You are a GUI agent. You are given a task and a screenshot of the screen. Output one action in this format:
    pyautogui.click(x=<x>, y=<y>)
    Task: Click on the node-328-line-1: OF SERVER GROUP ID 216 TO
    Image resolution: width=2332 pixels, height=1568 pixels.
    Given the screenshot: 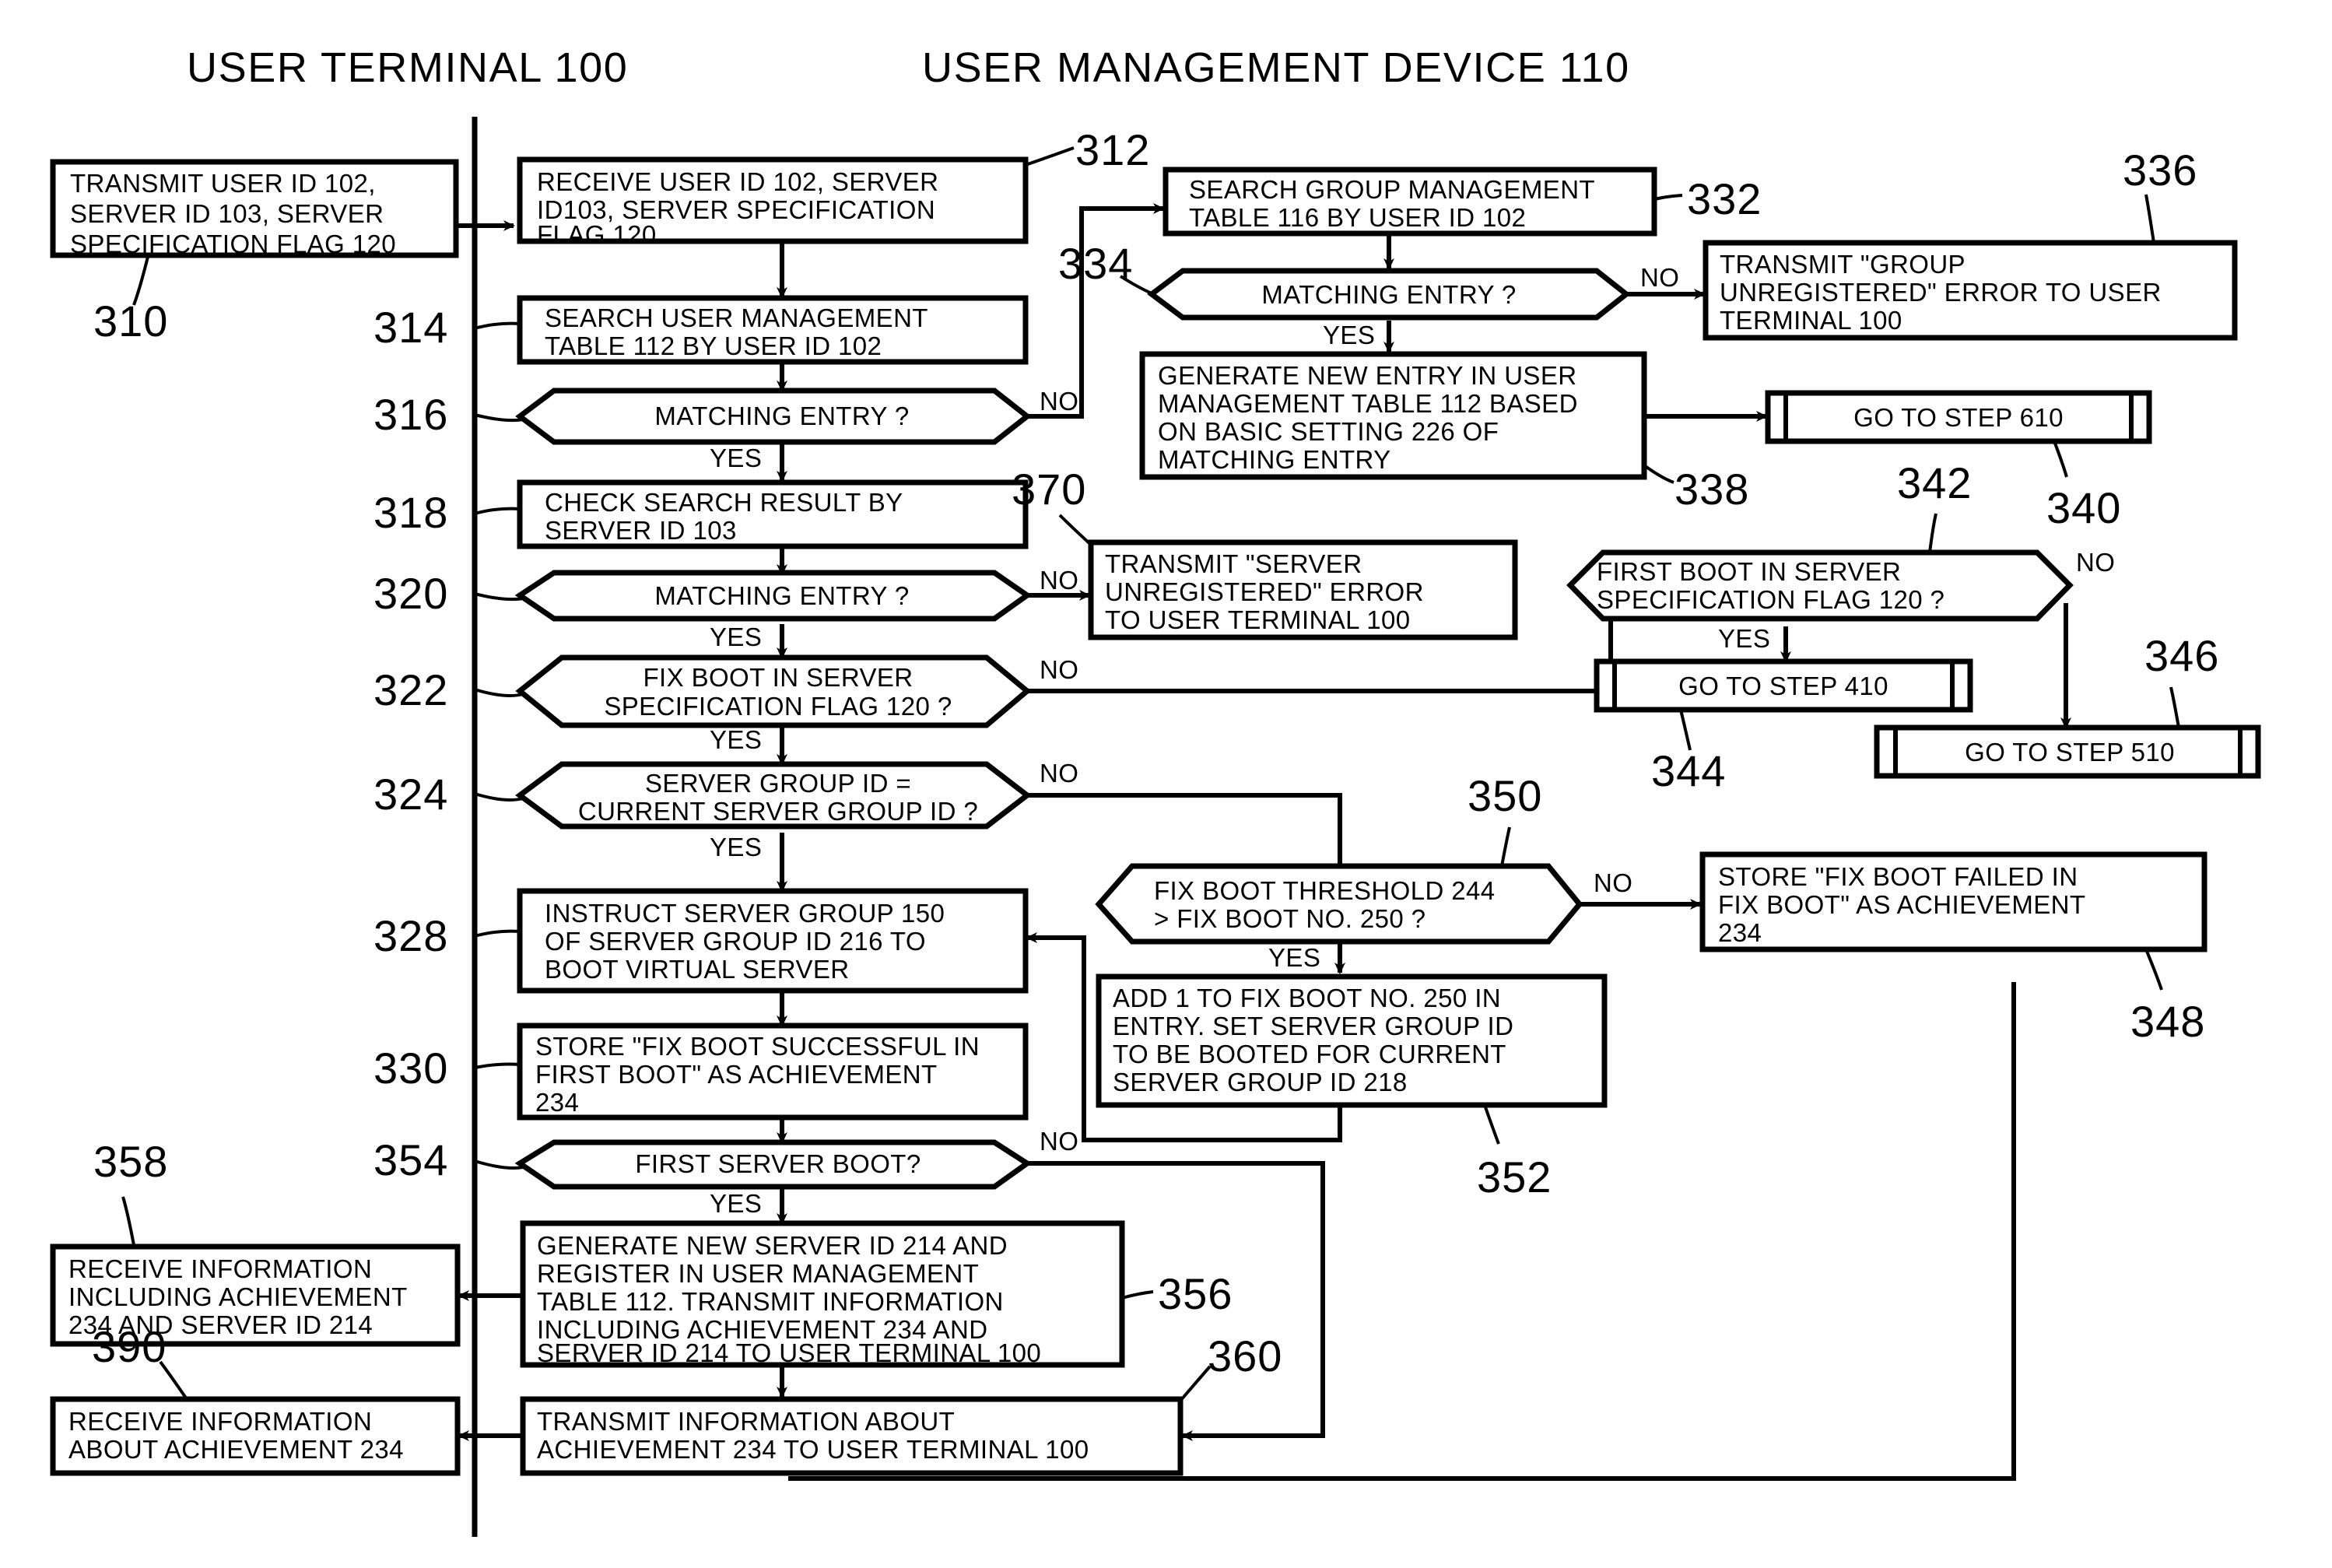 What is the action you would take?
    pyautogui.click(x=735, y=941)
    